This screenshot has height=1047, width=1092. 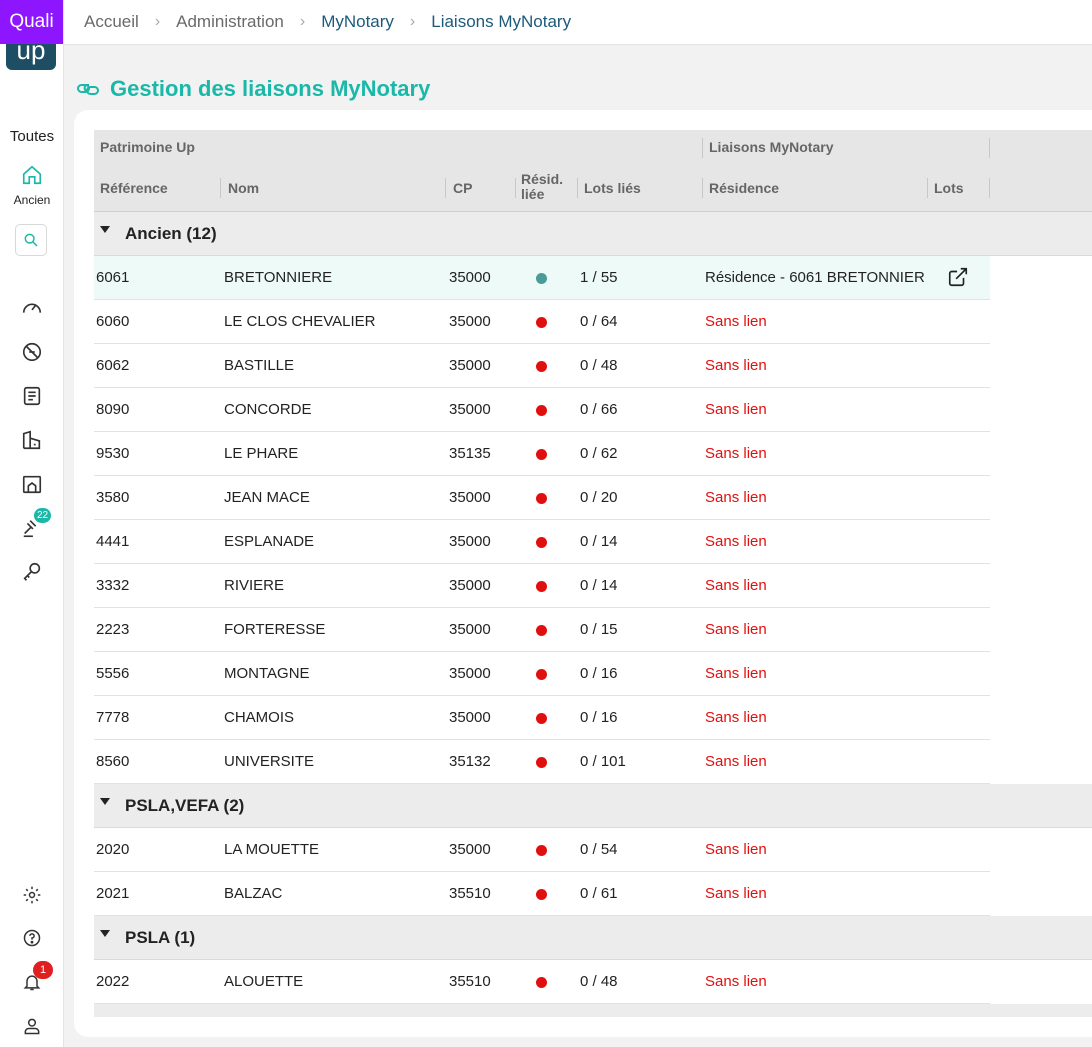 I want to click on table-row: 6062 BASTILLE 35000 0 / 48 Sans lien, so click(x=542, y=366).